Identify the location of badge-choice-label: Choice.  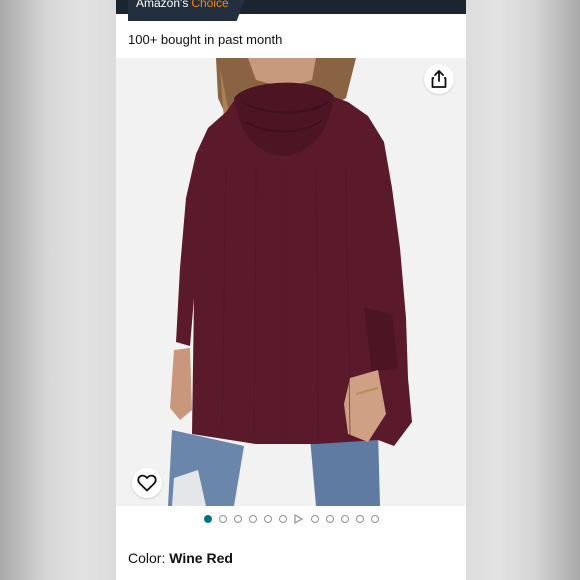
(210, 5).